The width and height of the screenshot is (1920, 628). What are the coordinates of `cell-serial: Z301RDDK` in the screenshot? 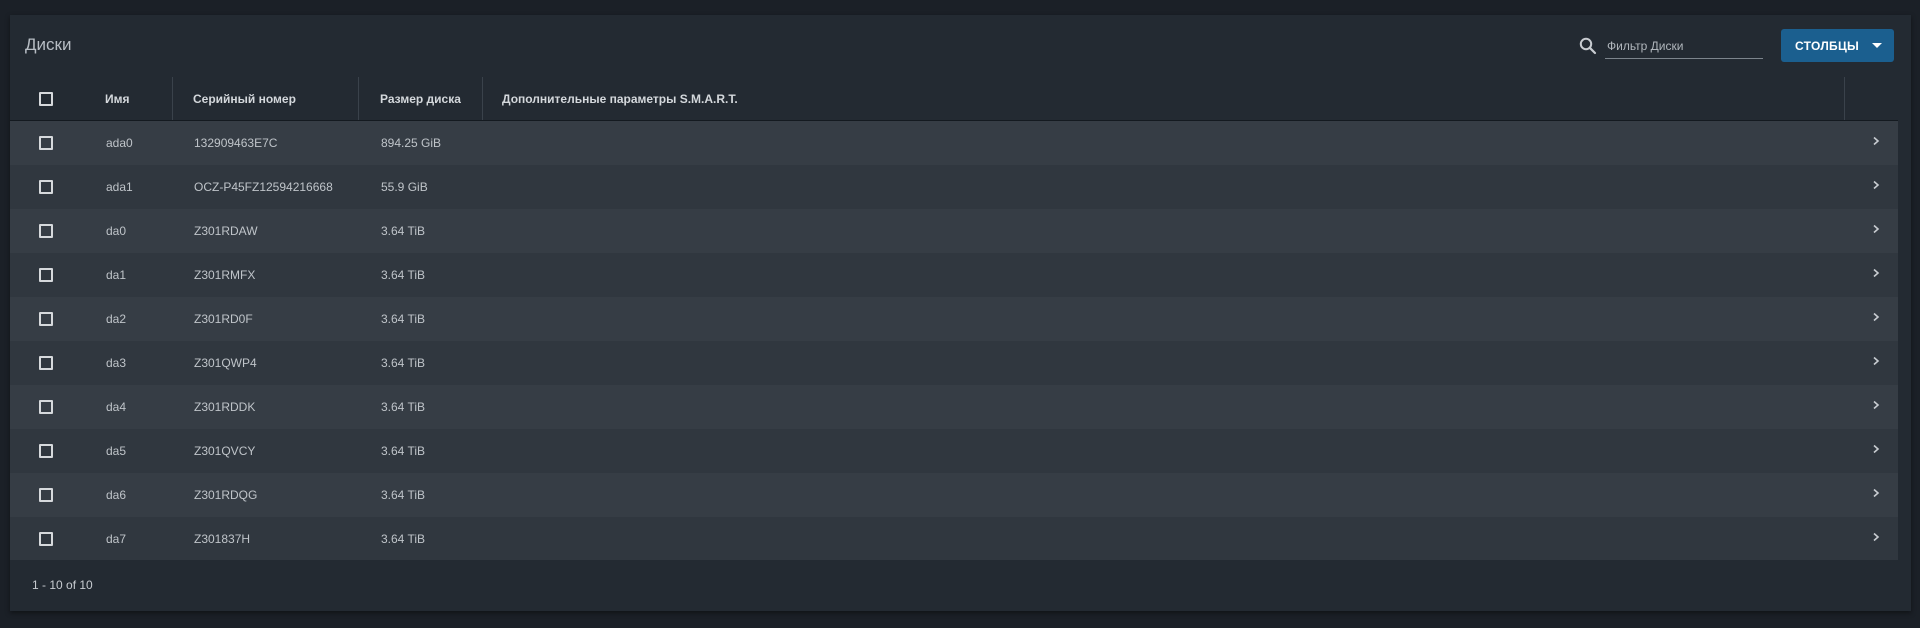 It's located at (225, 407).